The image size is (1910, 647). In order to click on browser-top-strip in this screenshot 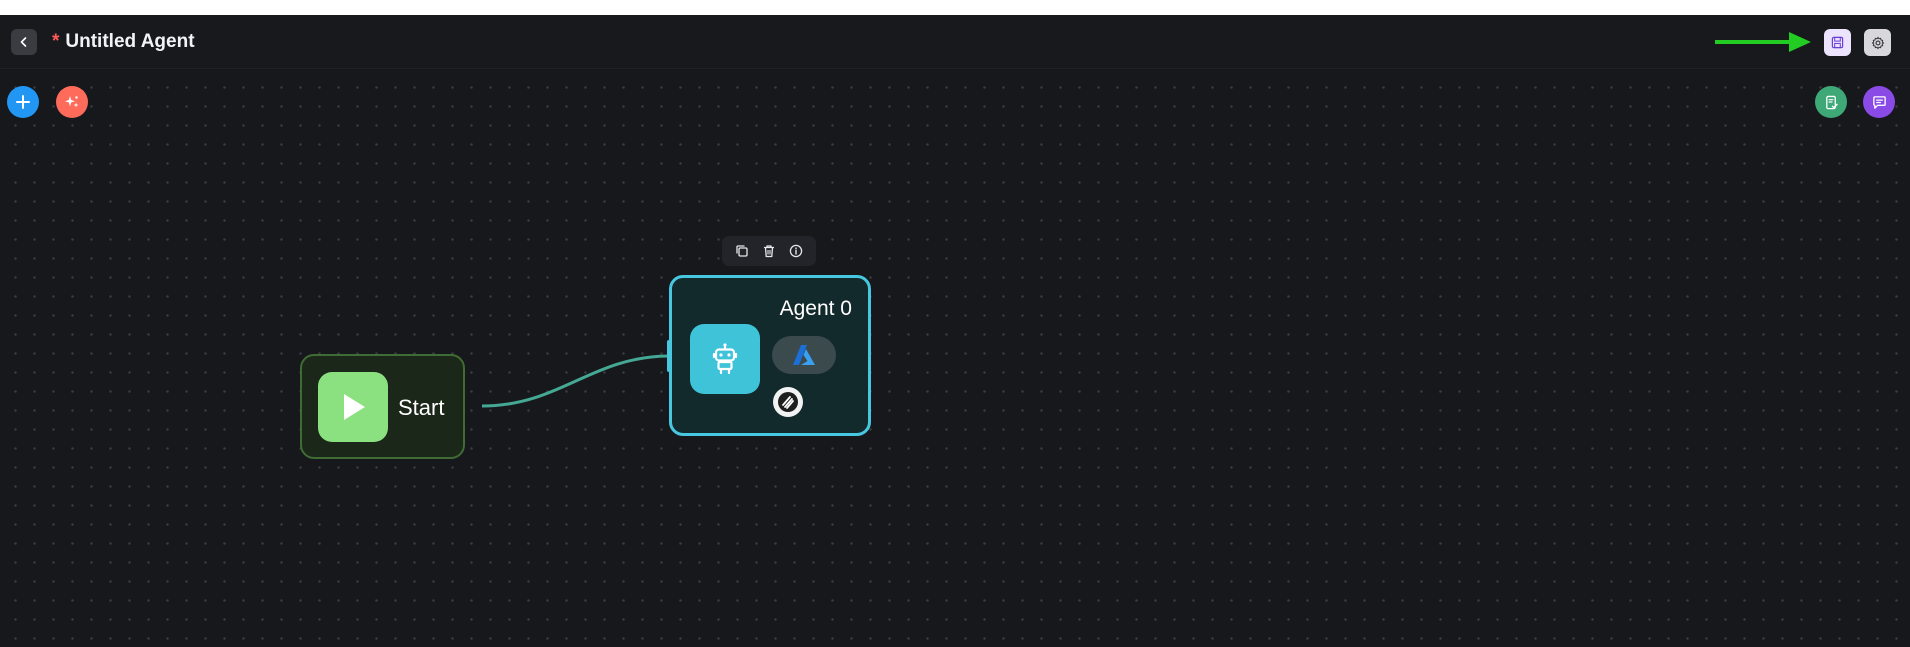, I will do `click(955, 7)`.